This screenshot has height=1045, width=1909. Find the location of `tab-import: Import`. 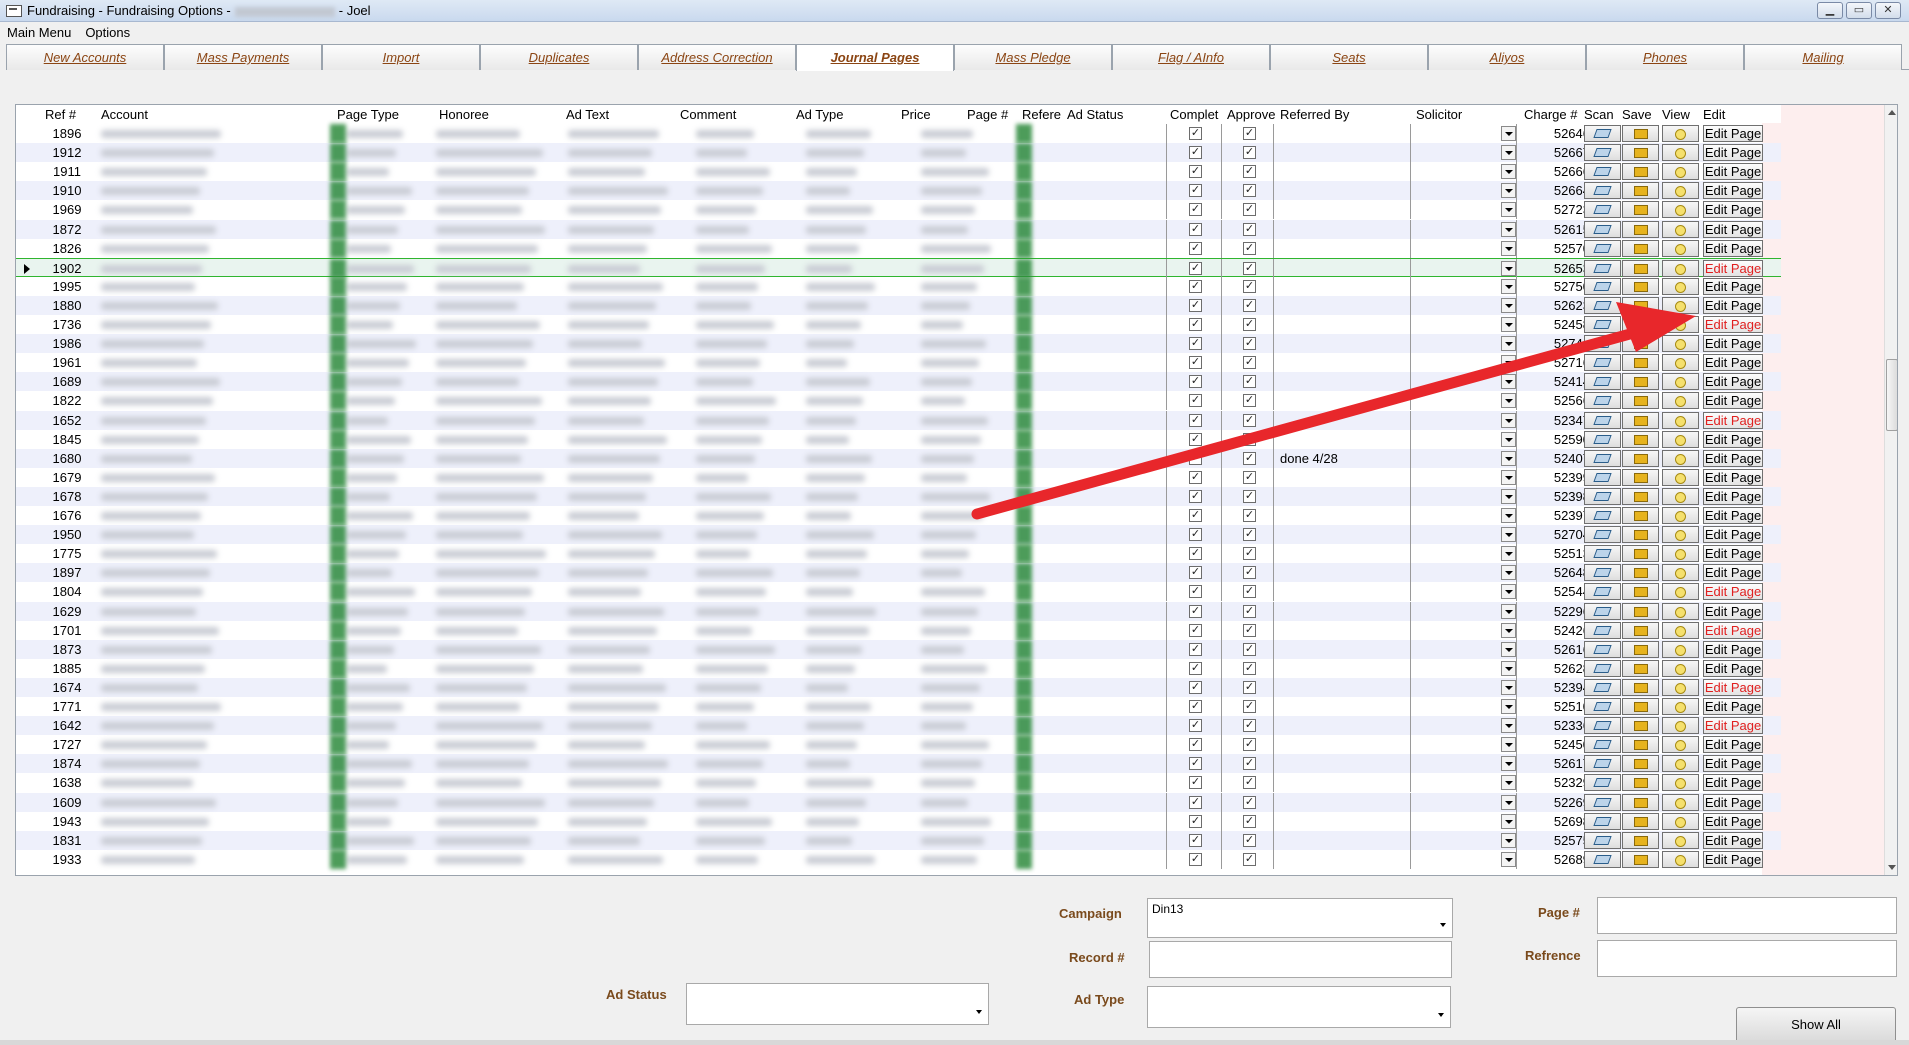

tab-import: Import is located at coordinates (401, 57).